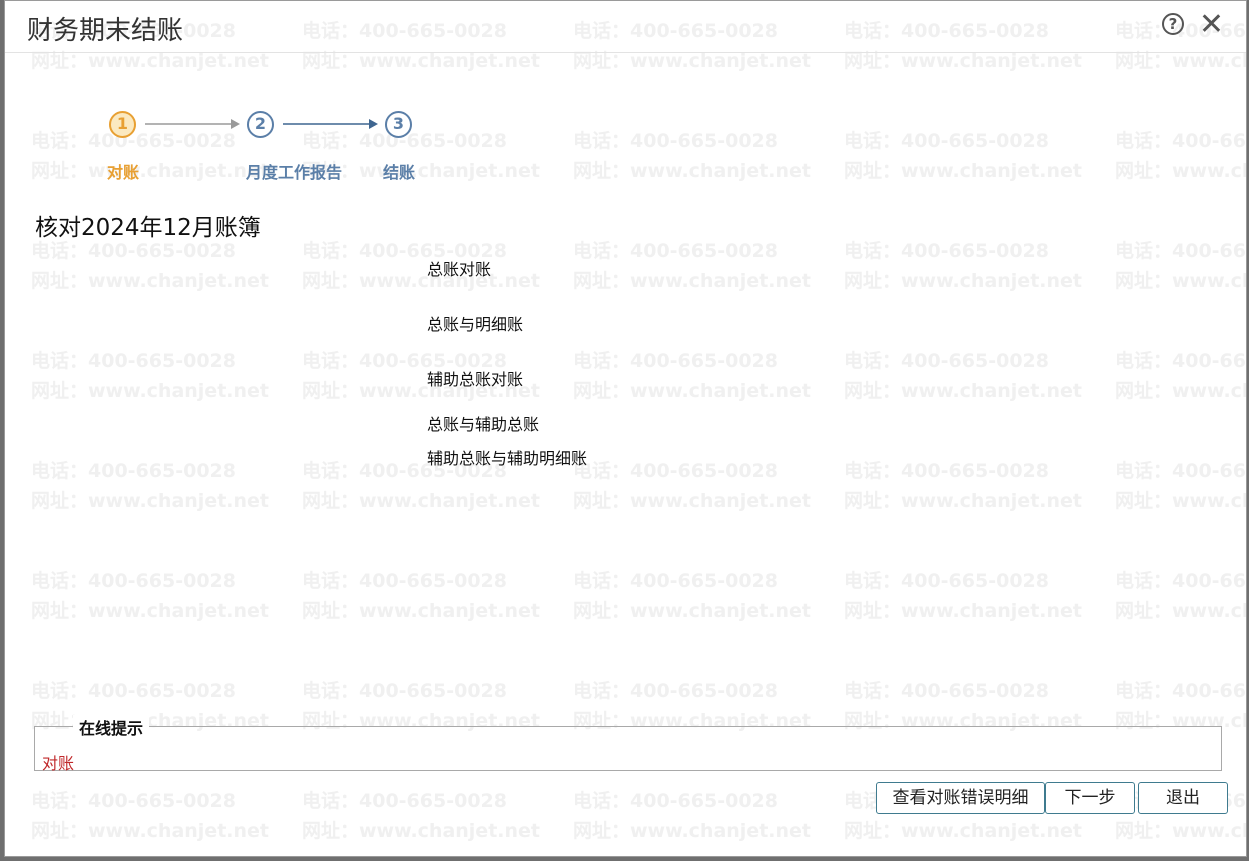 The width and height of the screenshot is (1249, 861). I want to click on step-1-2-arrow, so click(192, 124).